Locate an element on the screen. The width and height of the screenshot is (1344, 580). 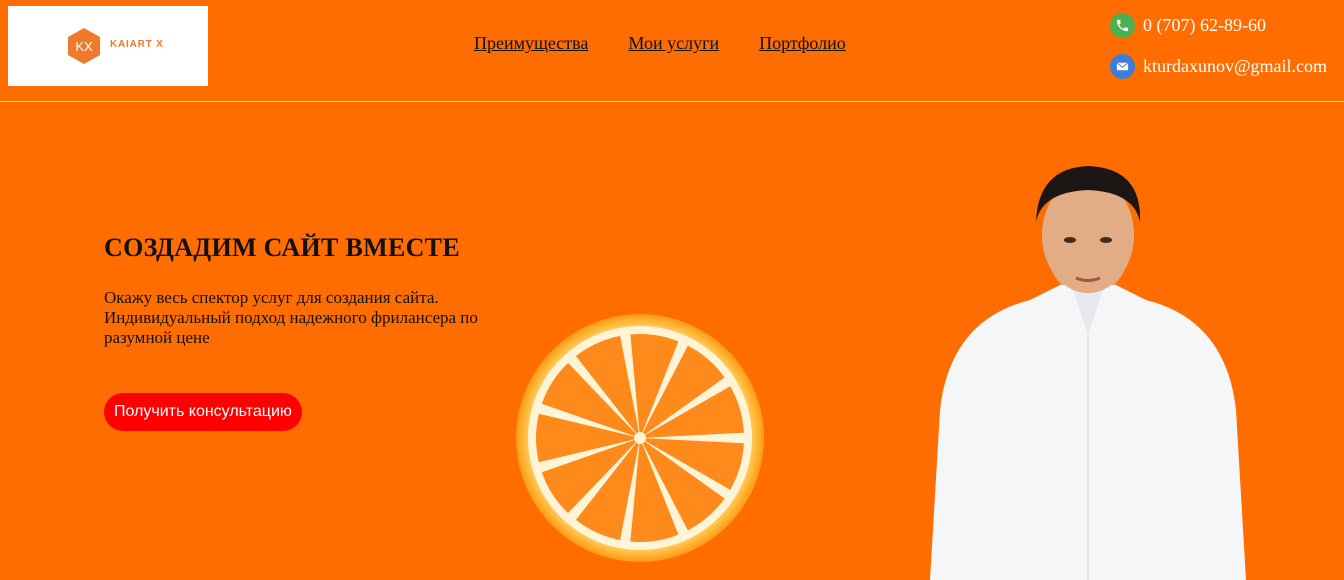
nav-item-services: Мои услуги is located at coordinates (673, 43).